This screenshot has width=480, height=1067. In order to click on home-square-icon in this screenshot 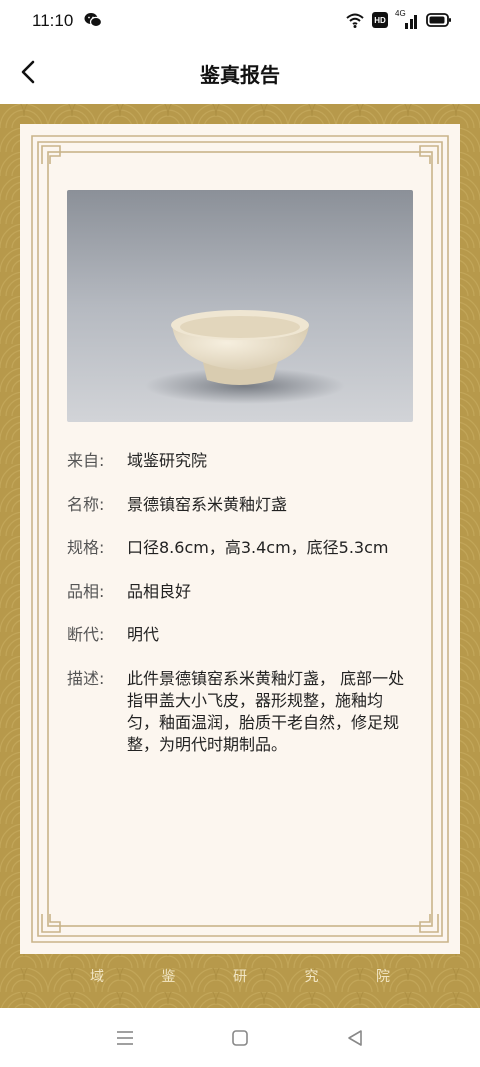, I will do `click(240, 1038)`.